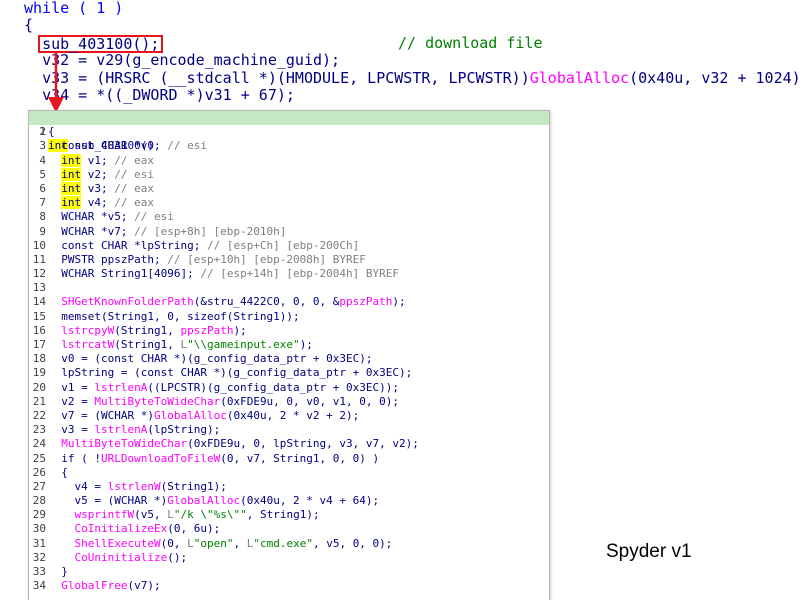 This screenshot has width=802, height=600. I want to click on code-content: }, so click(58, 572).